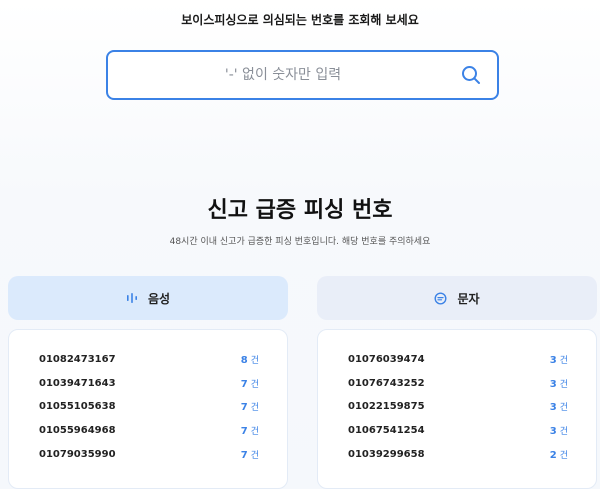  I want to click on search-icon, so click(471, 75).